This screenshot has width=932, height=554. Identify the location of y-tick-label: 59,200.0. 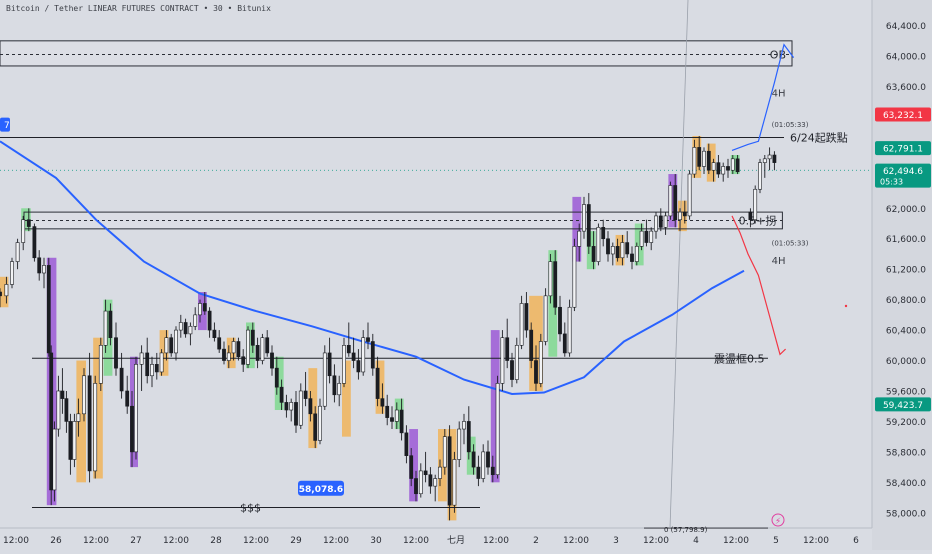
(906, 423).